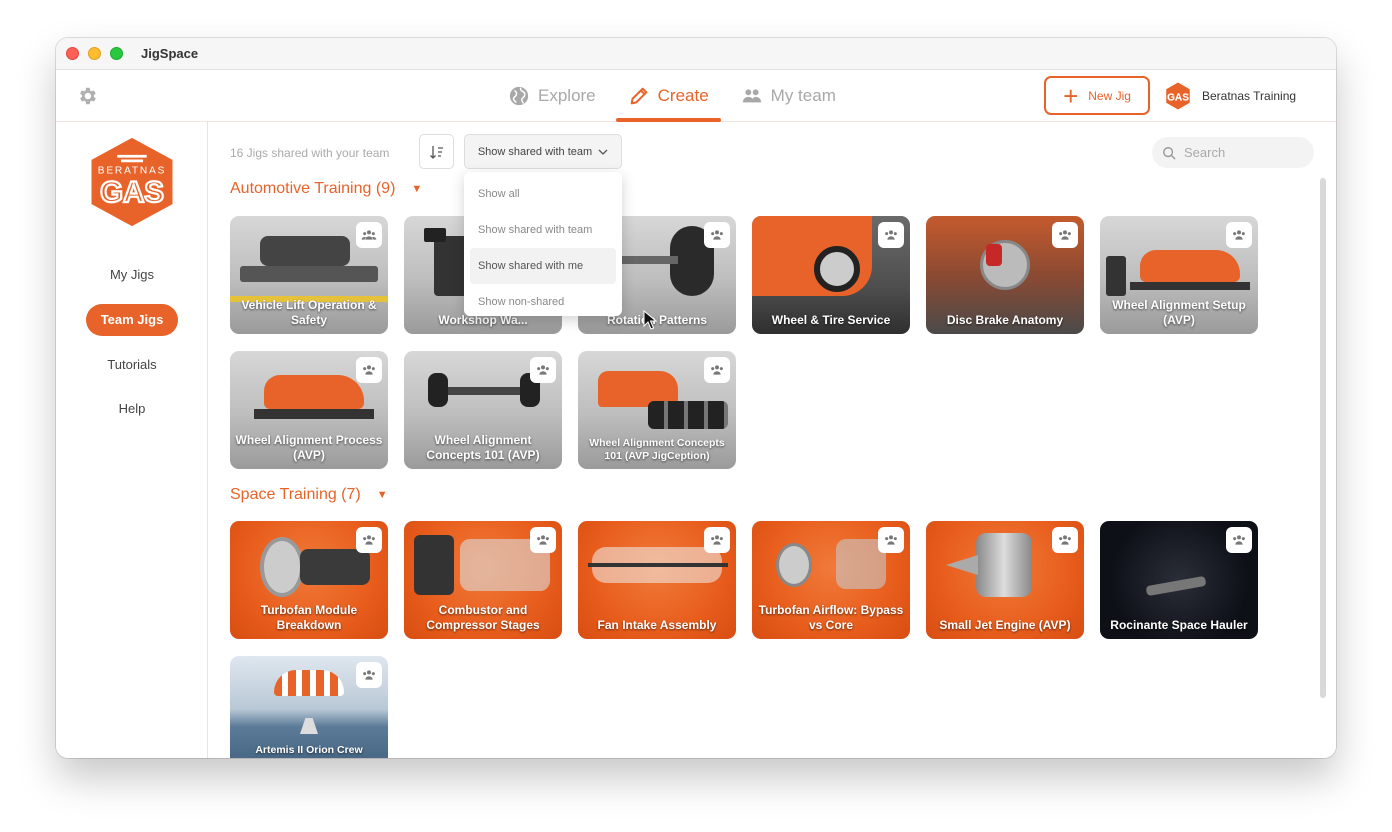  Describe the element at coordinates (295, 494) in the screenshot. I see `section-space-title: Space Training (7)` at that location.